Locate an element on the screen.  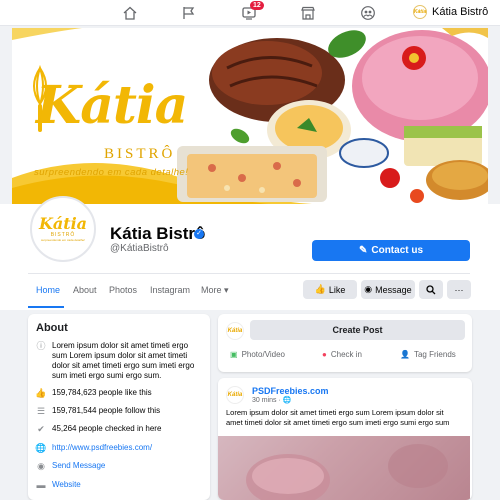
groups-icon is located at coordinates (368, 13).